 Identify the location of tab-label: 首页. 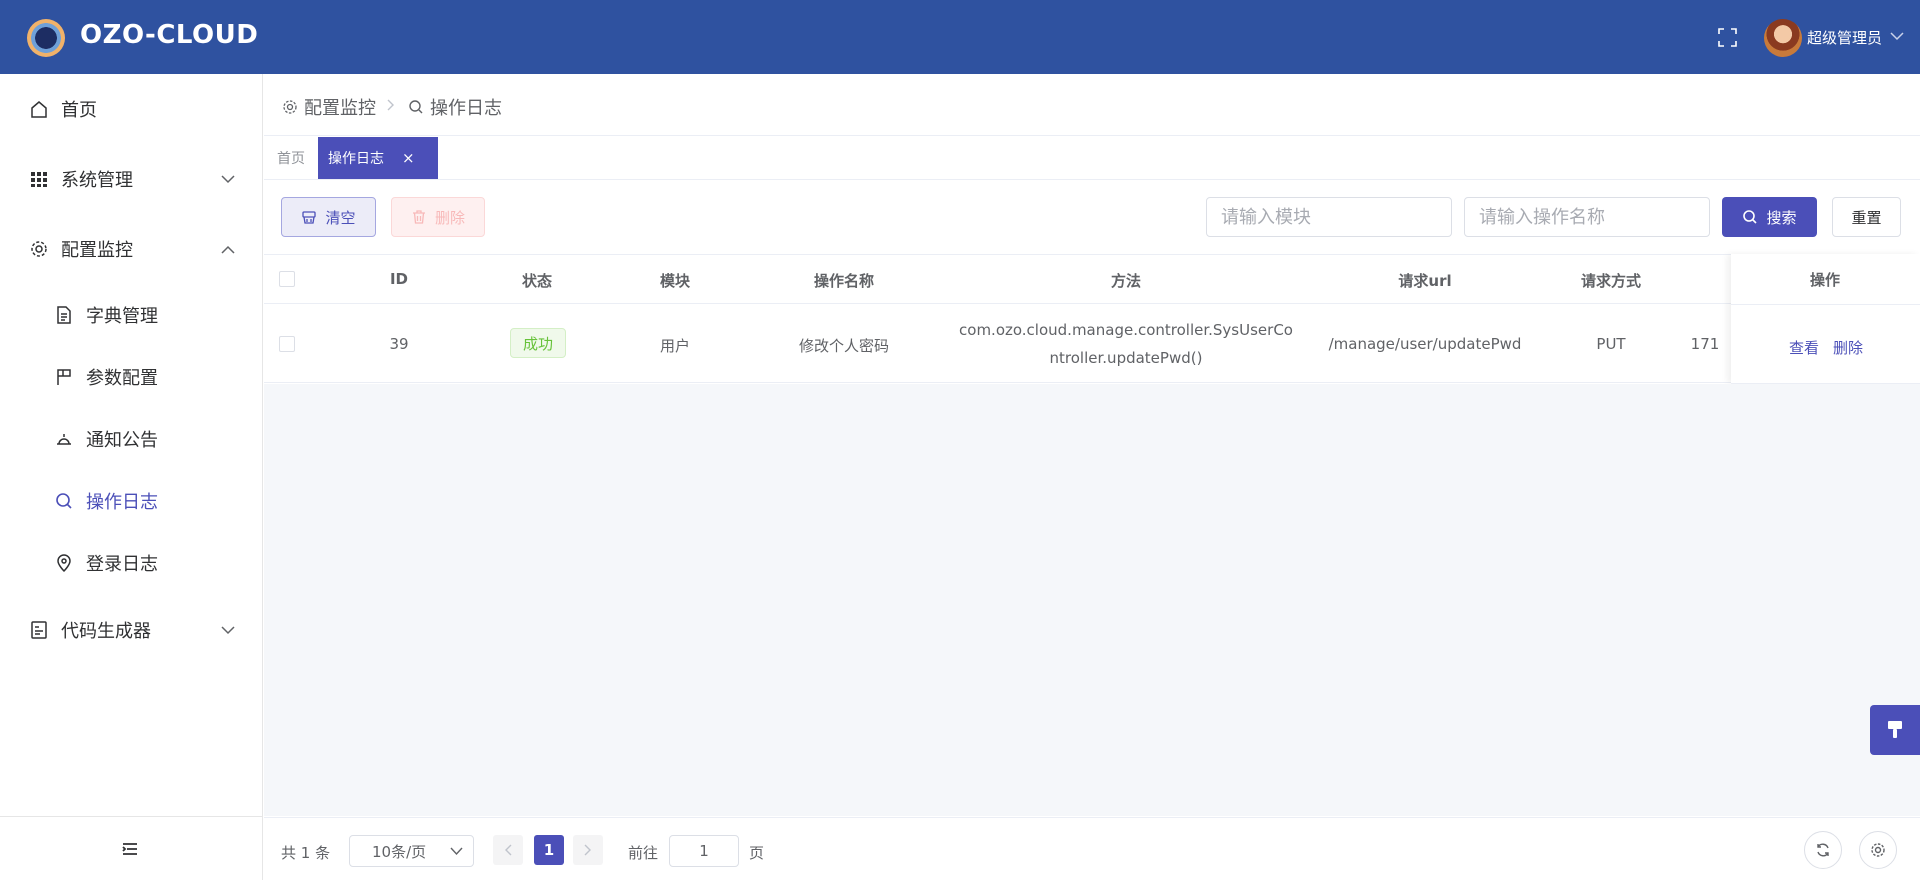
(291, 159).